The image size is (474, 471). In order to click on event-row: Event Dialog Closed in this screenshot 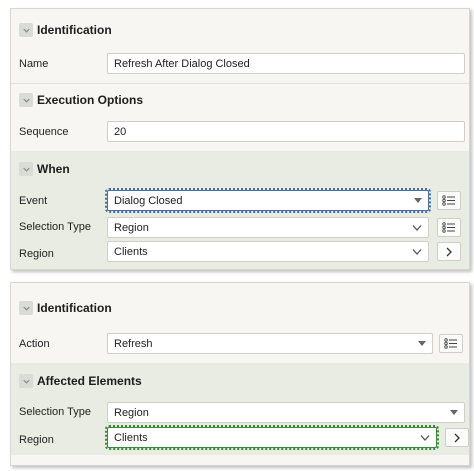, I will do `click(240, 201)`.